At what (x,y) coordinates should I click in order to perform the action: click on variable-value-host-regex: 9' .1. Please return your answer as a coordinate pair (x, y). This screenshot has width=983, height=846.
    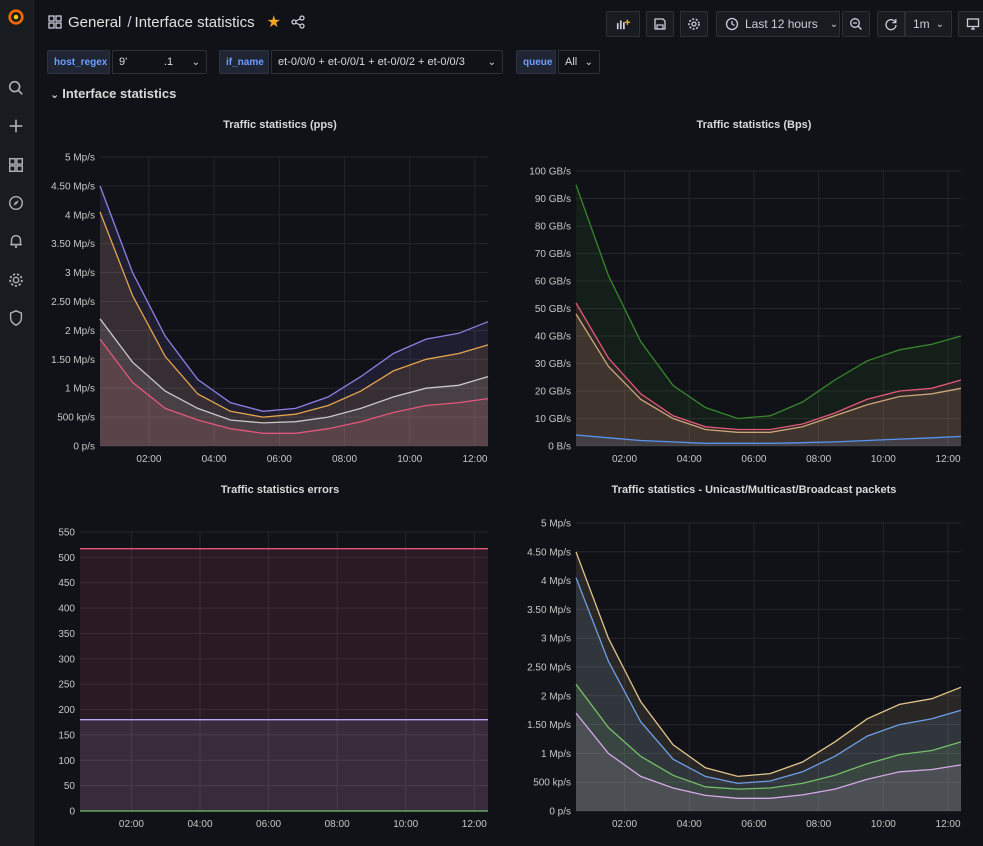
    Looking at the image, I should click on (146, 62).